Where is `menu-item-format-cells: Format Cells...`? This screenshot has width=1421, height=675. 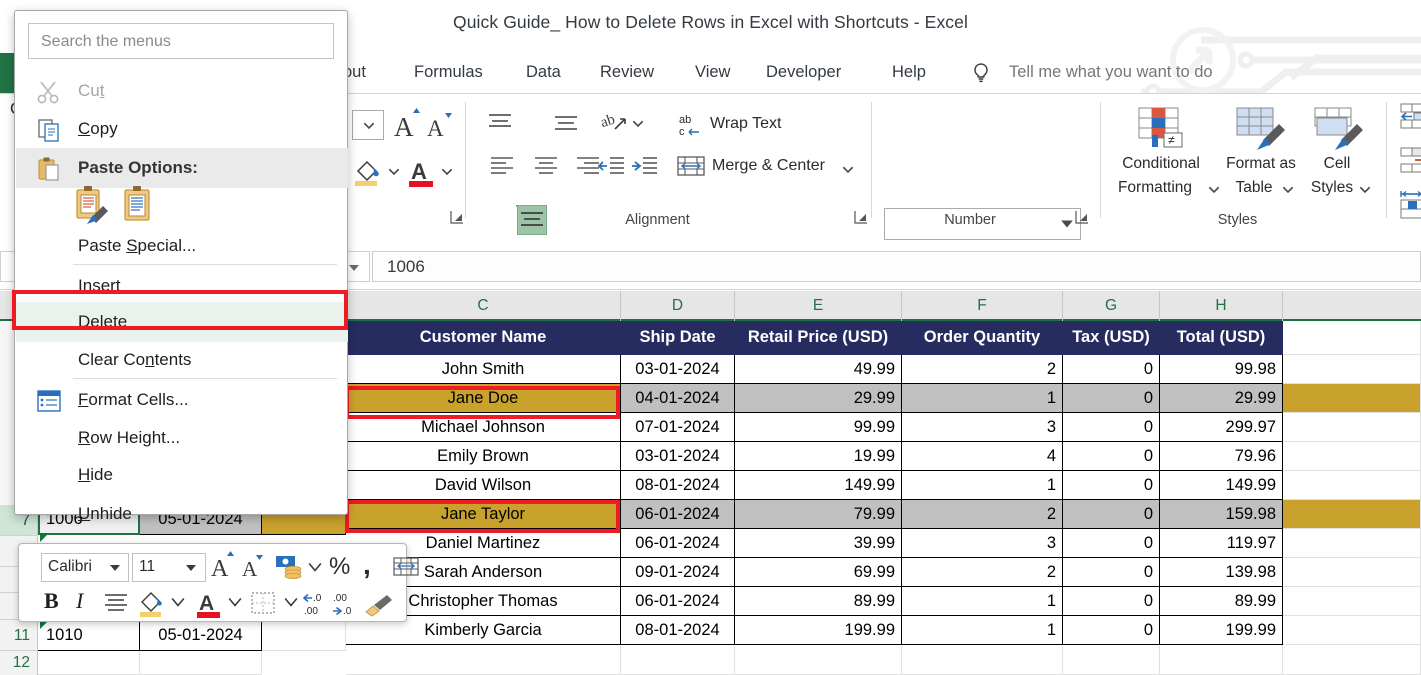 menu-item-format-cells: Format Cells... is located at coordinates (182, 400).